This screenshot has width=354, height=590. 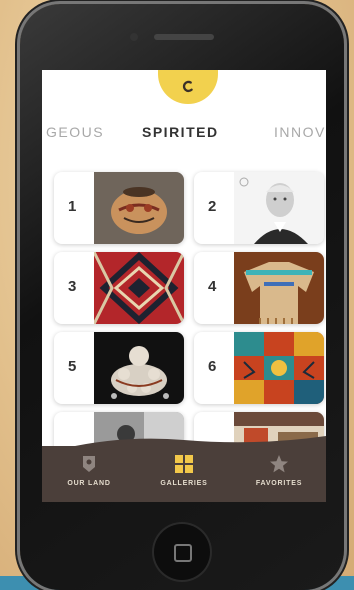 What do you see at coordinates (279, 483) in the screenshot?
I see `nav-label: FAVORITES` at bounding box center [279, 483].